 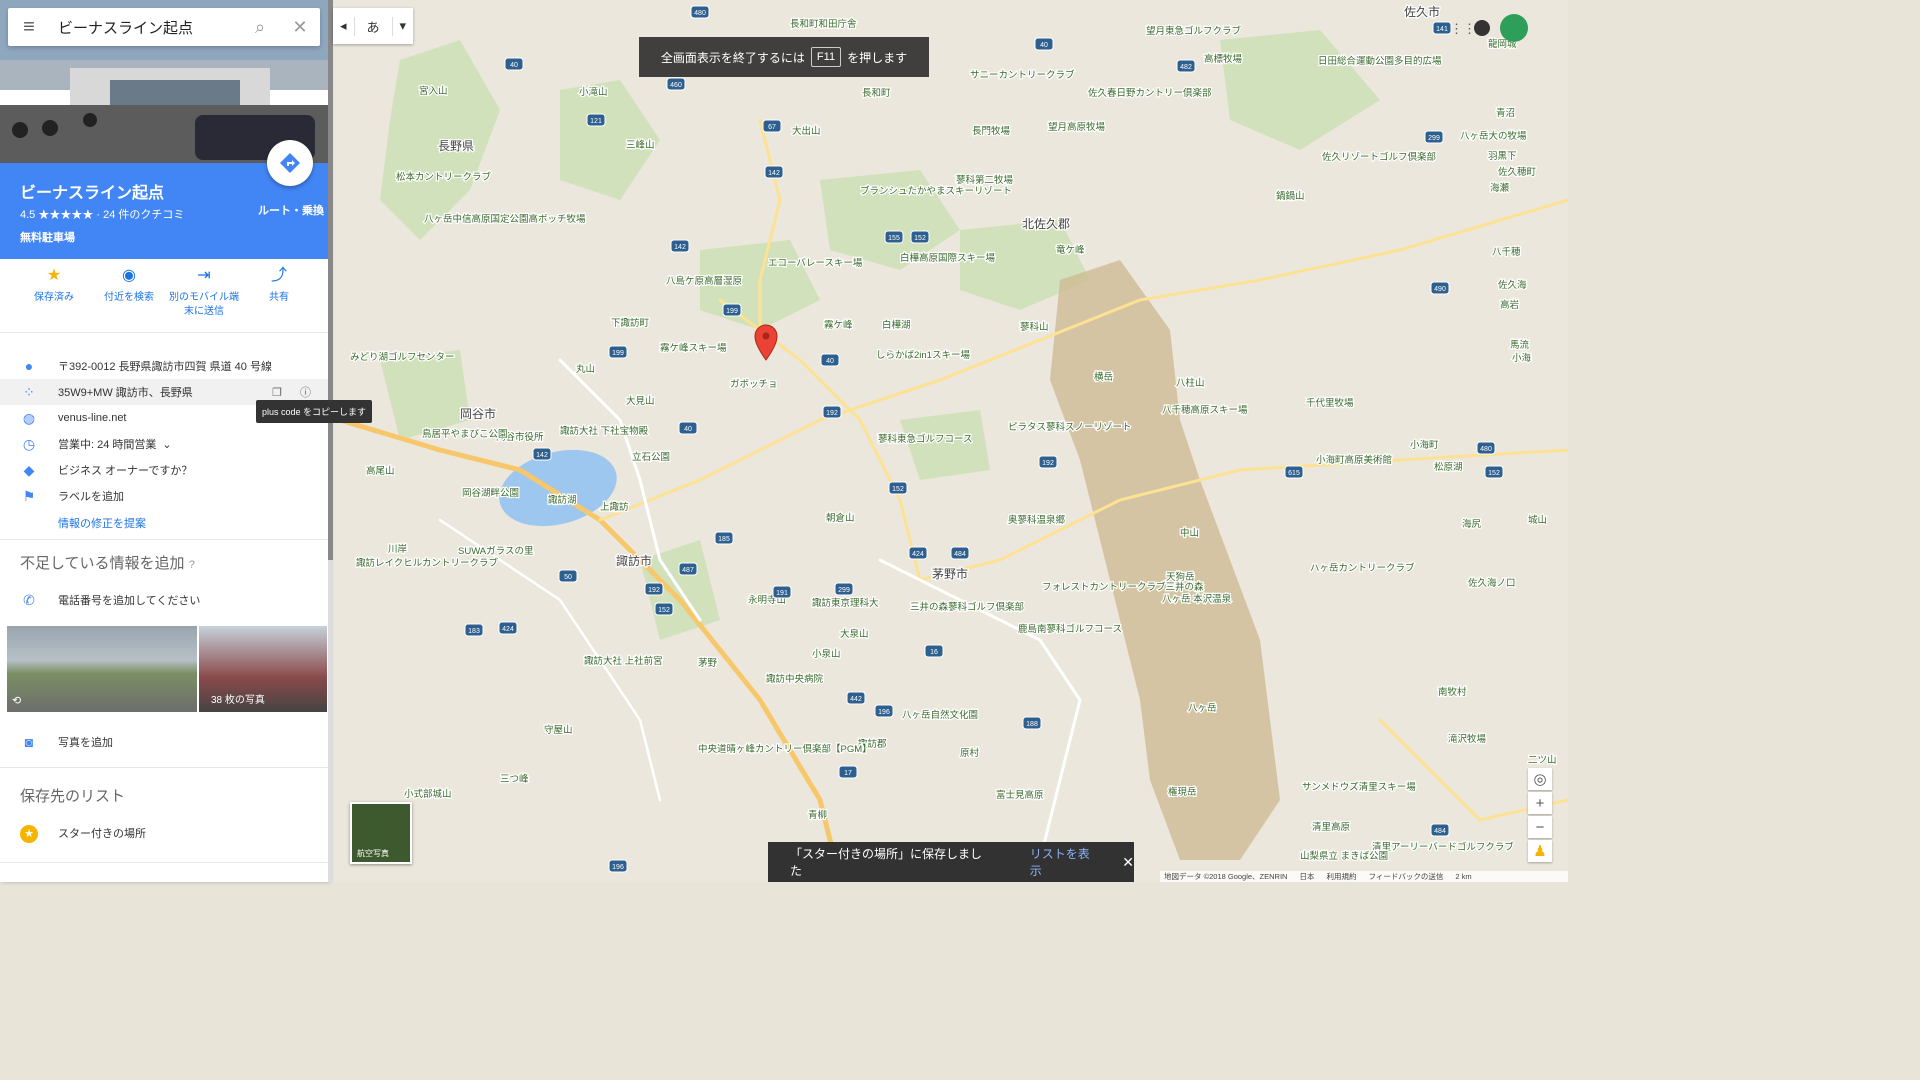 What do you see at coordinates (896, 325) in the screenshot?
I see `map-label: 白樺湖` at bounding box center [896, 325].